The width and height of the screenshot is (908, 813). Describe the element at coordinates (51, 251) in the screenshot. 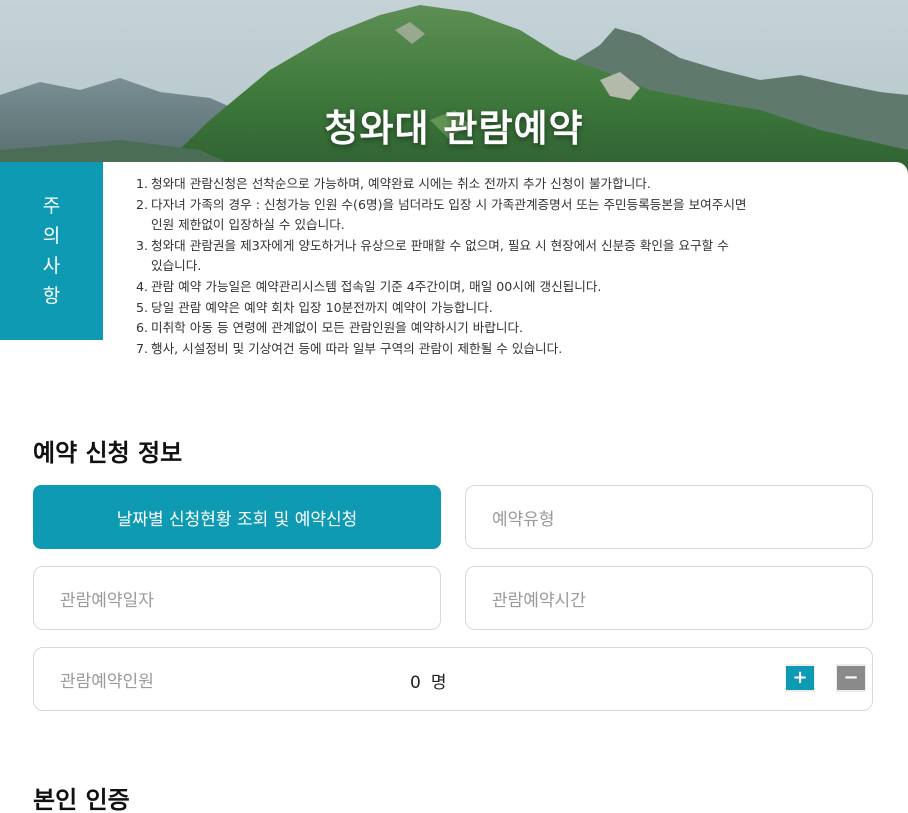

I see `notice-label: 주 의 사 항` at that location.